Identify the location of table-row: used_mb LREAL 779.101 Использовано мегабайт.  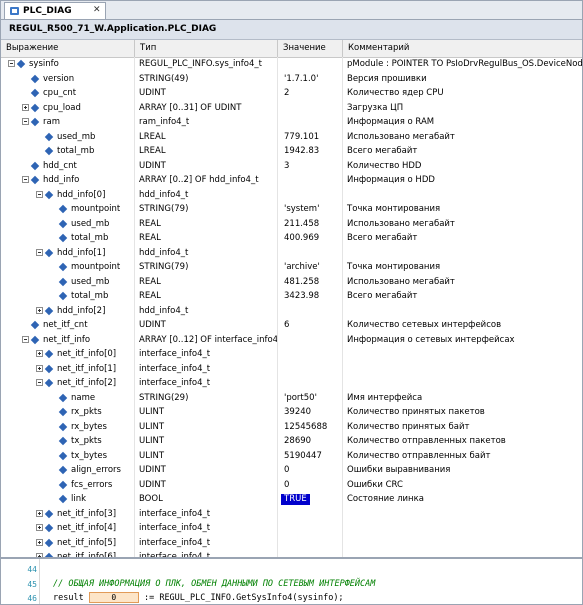
(291, 136).